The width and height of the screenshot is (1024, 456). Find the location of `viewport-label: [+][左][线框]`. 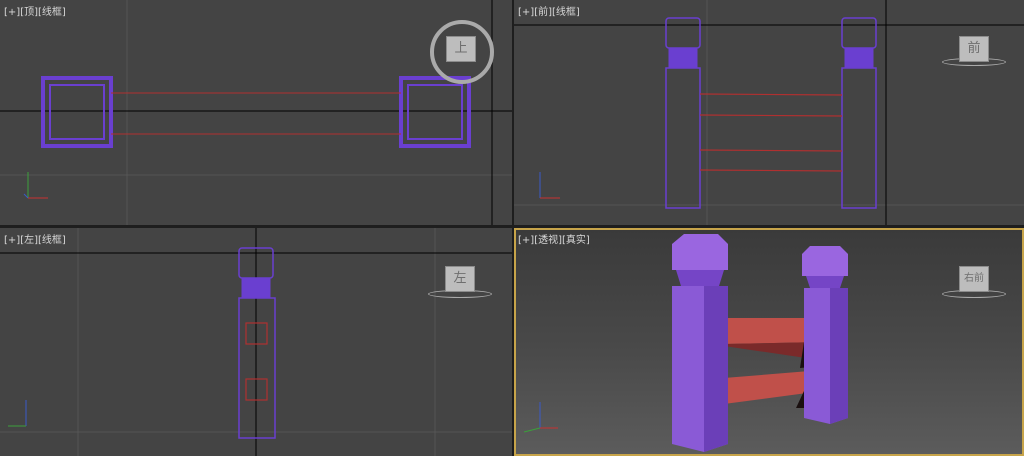

viewport-label: [+][左][线框] is located at coordinates (35, 238).